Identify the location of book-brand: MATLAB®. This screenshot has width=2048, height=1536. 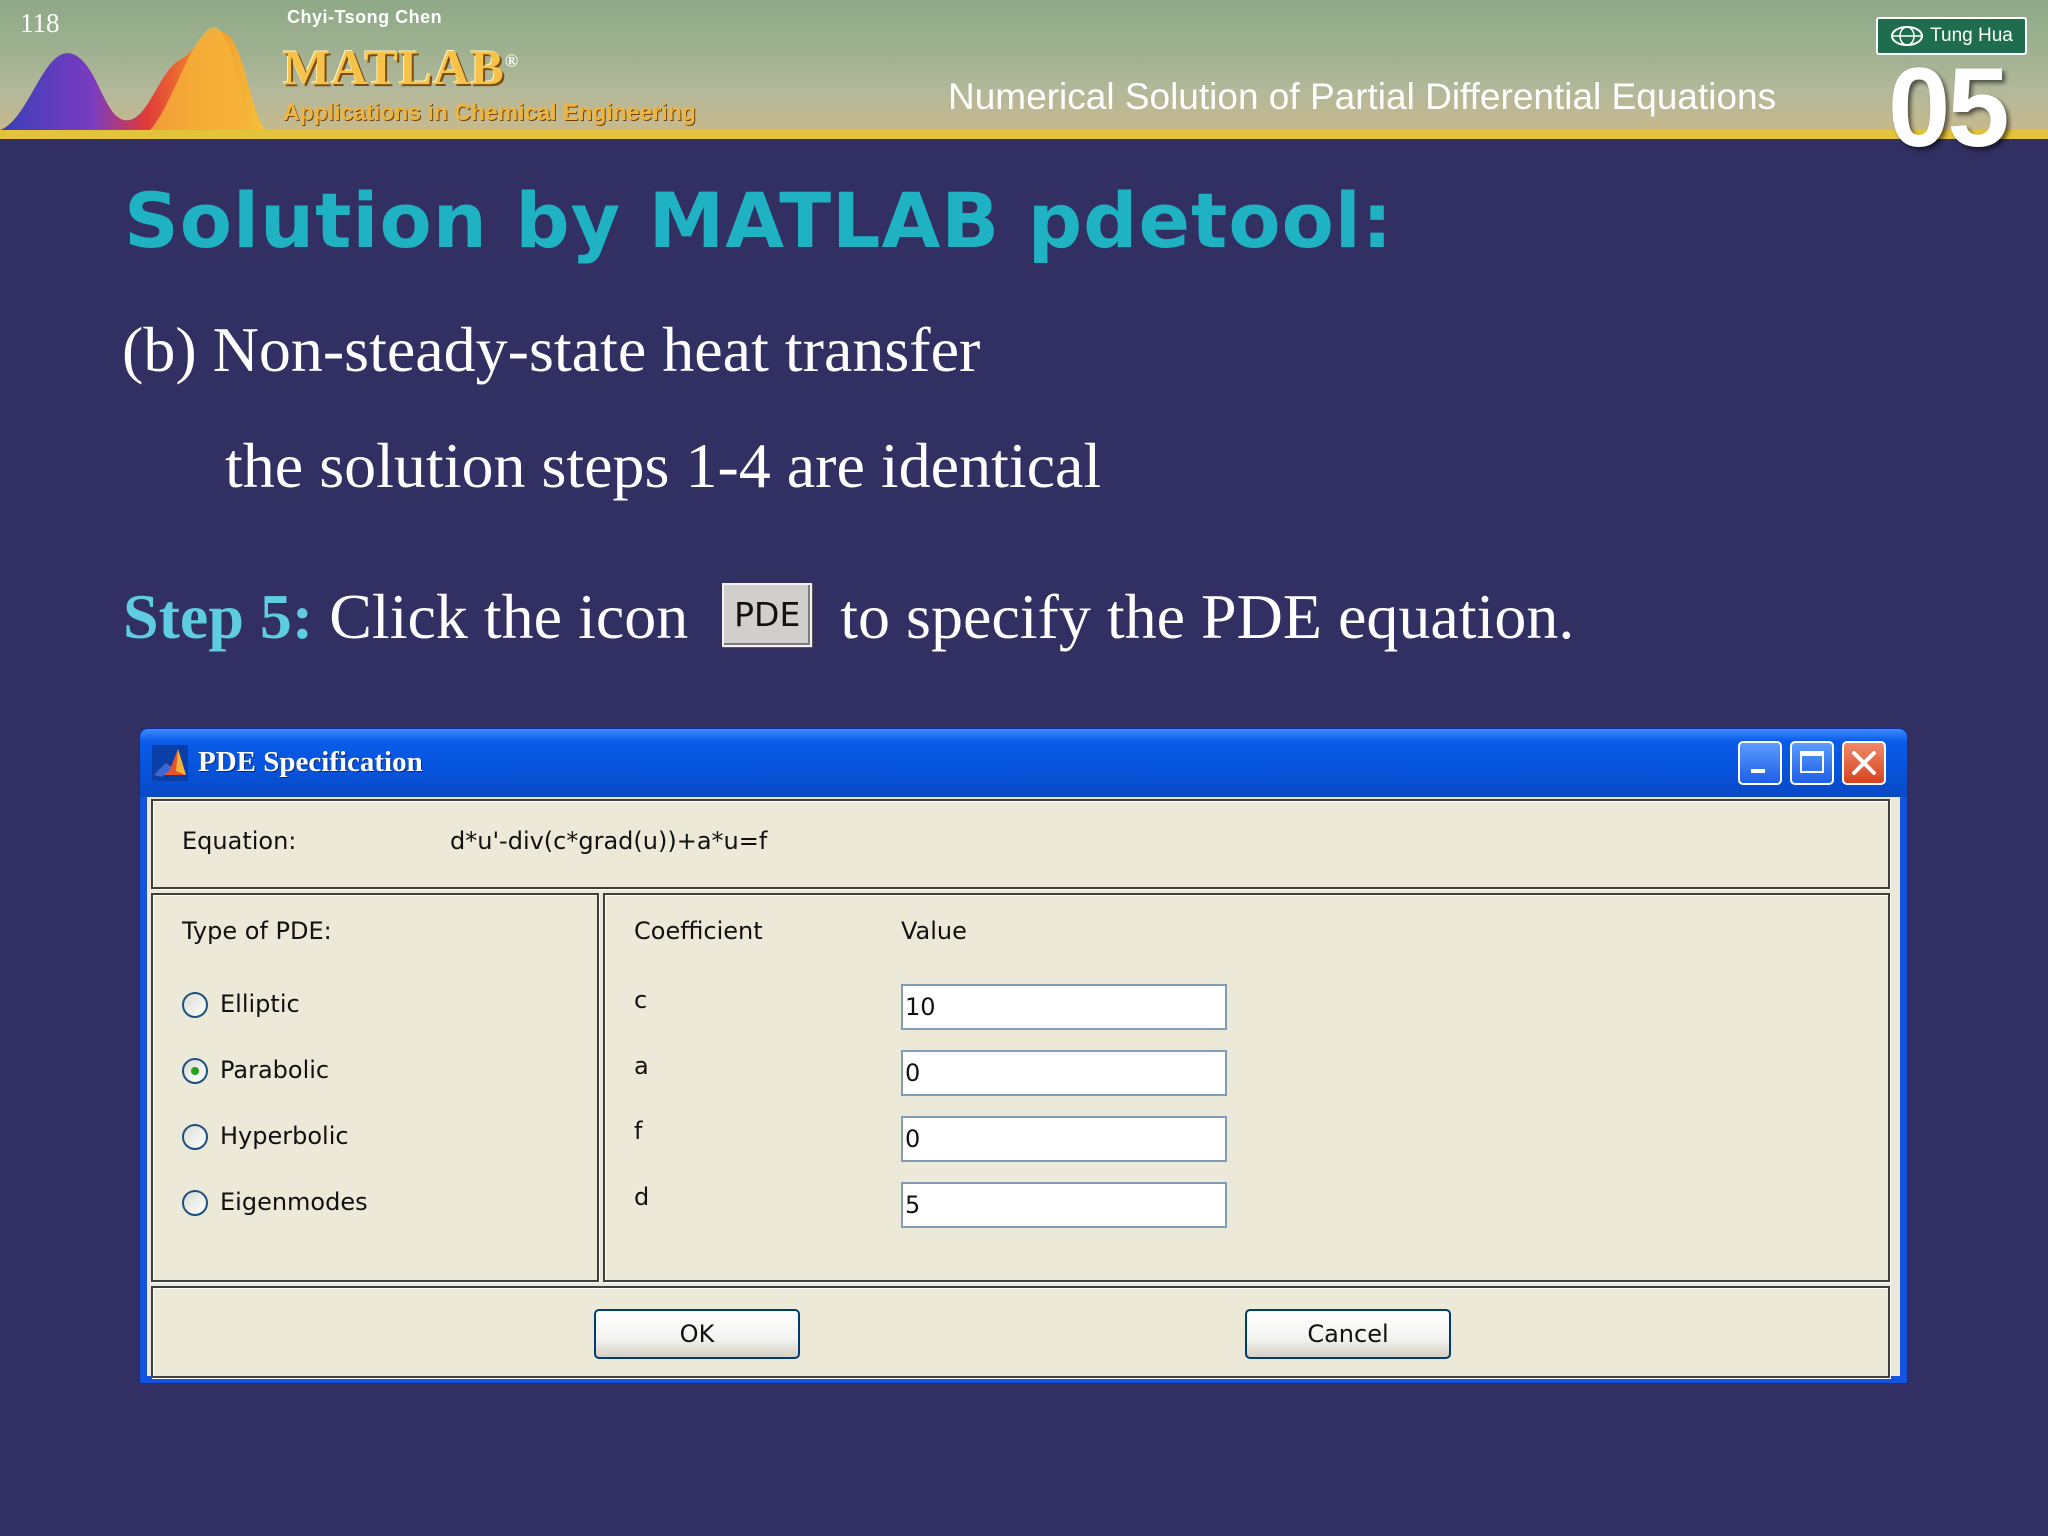
(401, 67).